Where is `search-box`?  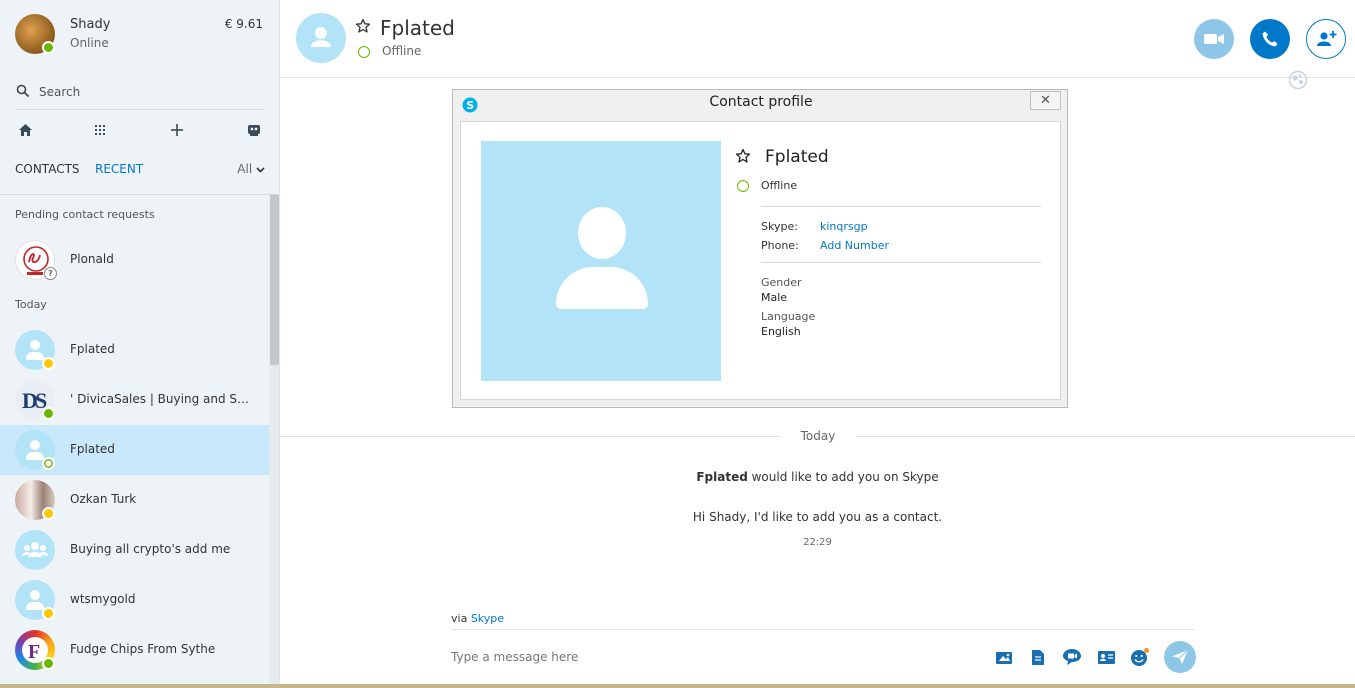 search-box is located at coordinates (140, 94).